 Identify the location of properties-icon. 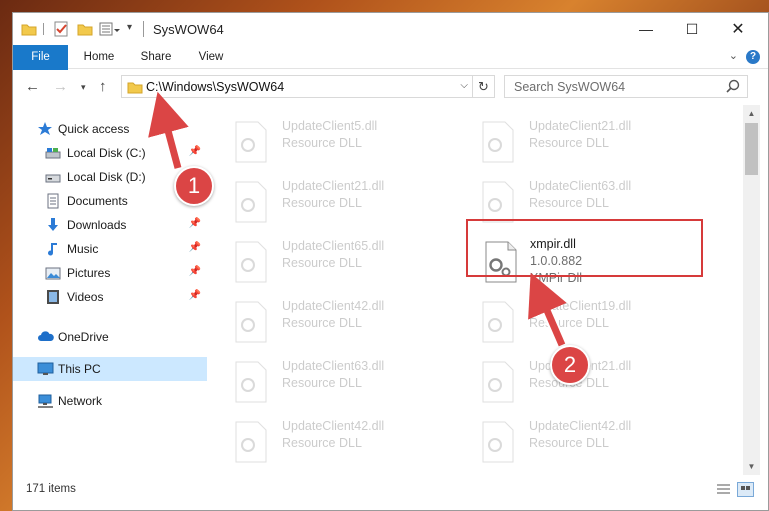
(61, 29).